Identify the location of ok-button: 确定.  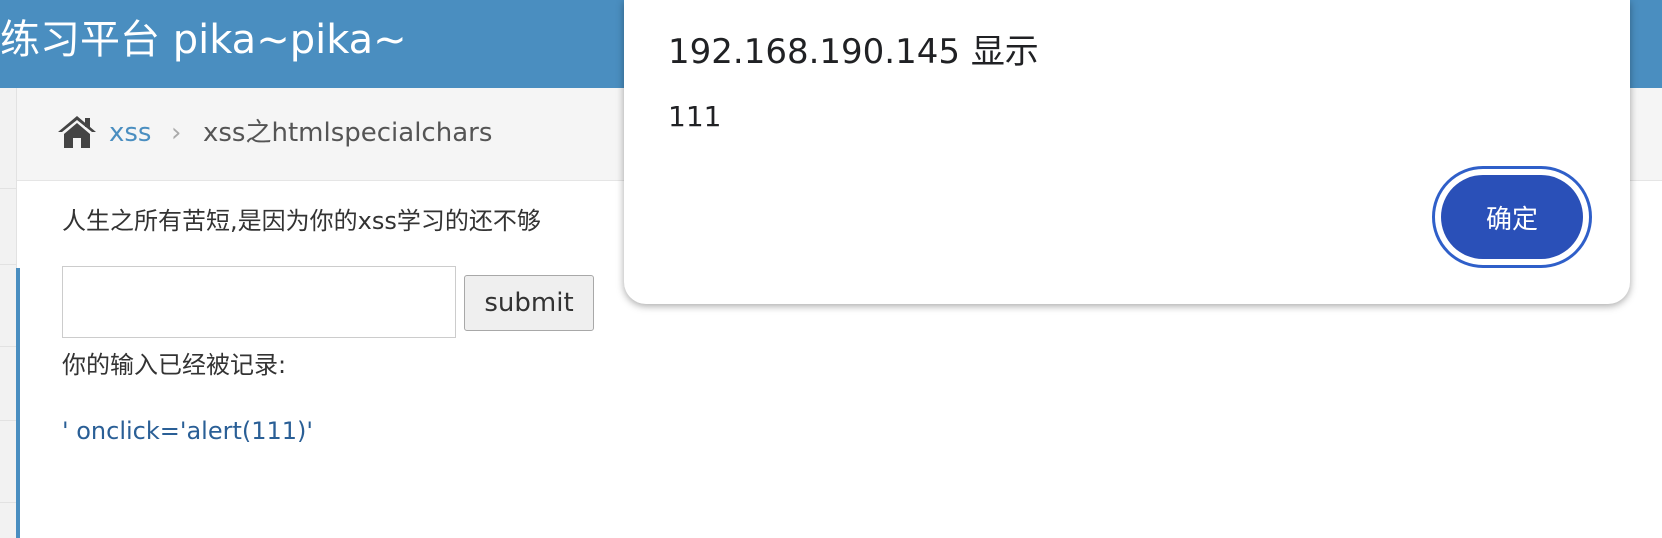
(1512, 217).